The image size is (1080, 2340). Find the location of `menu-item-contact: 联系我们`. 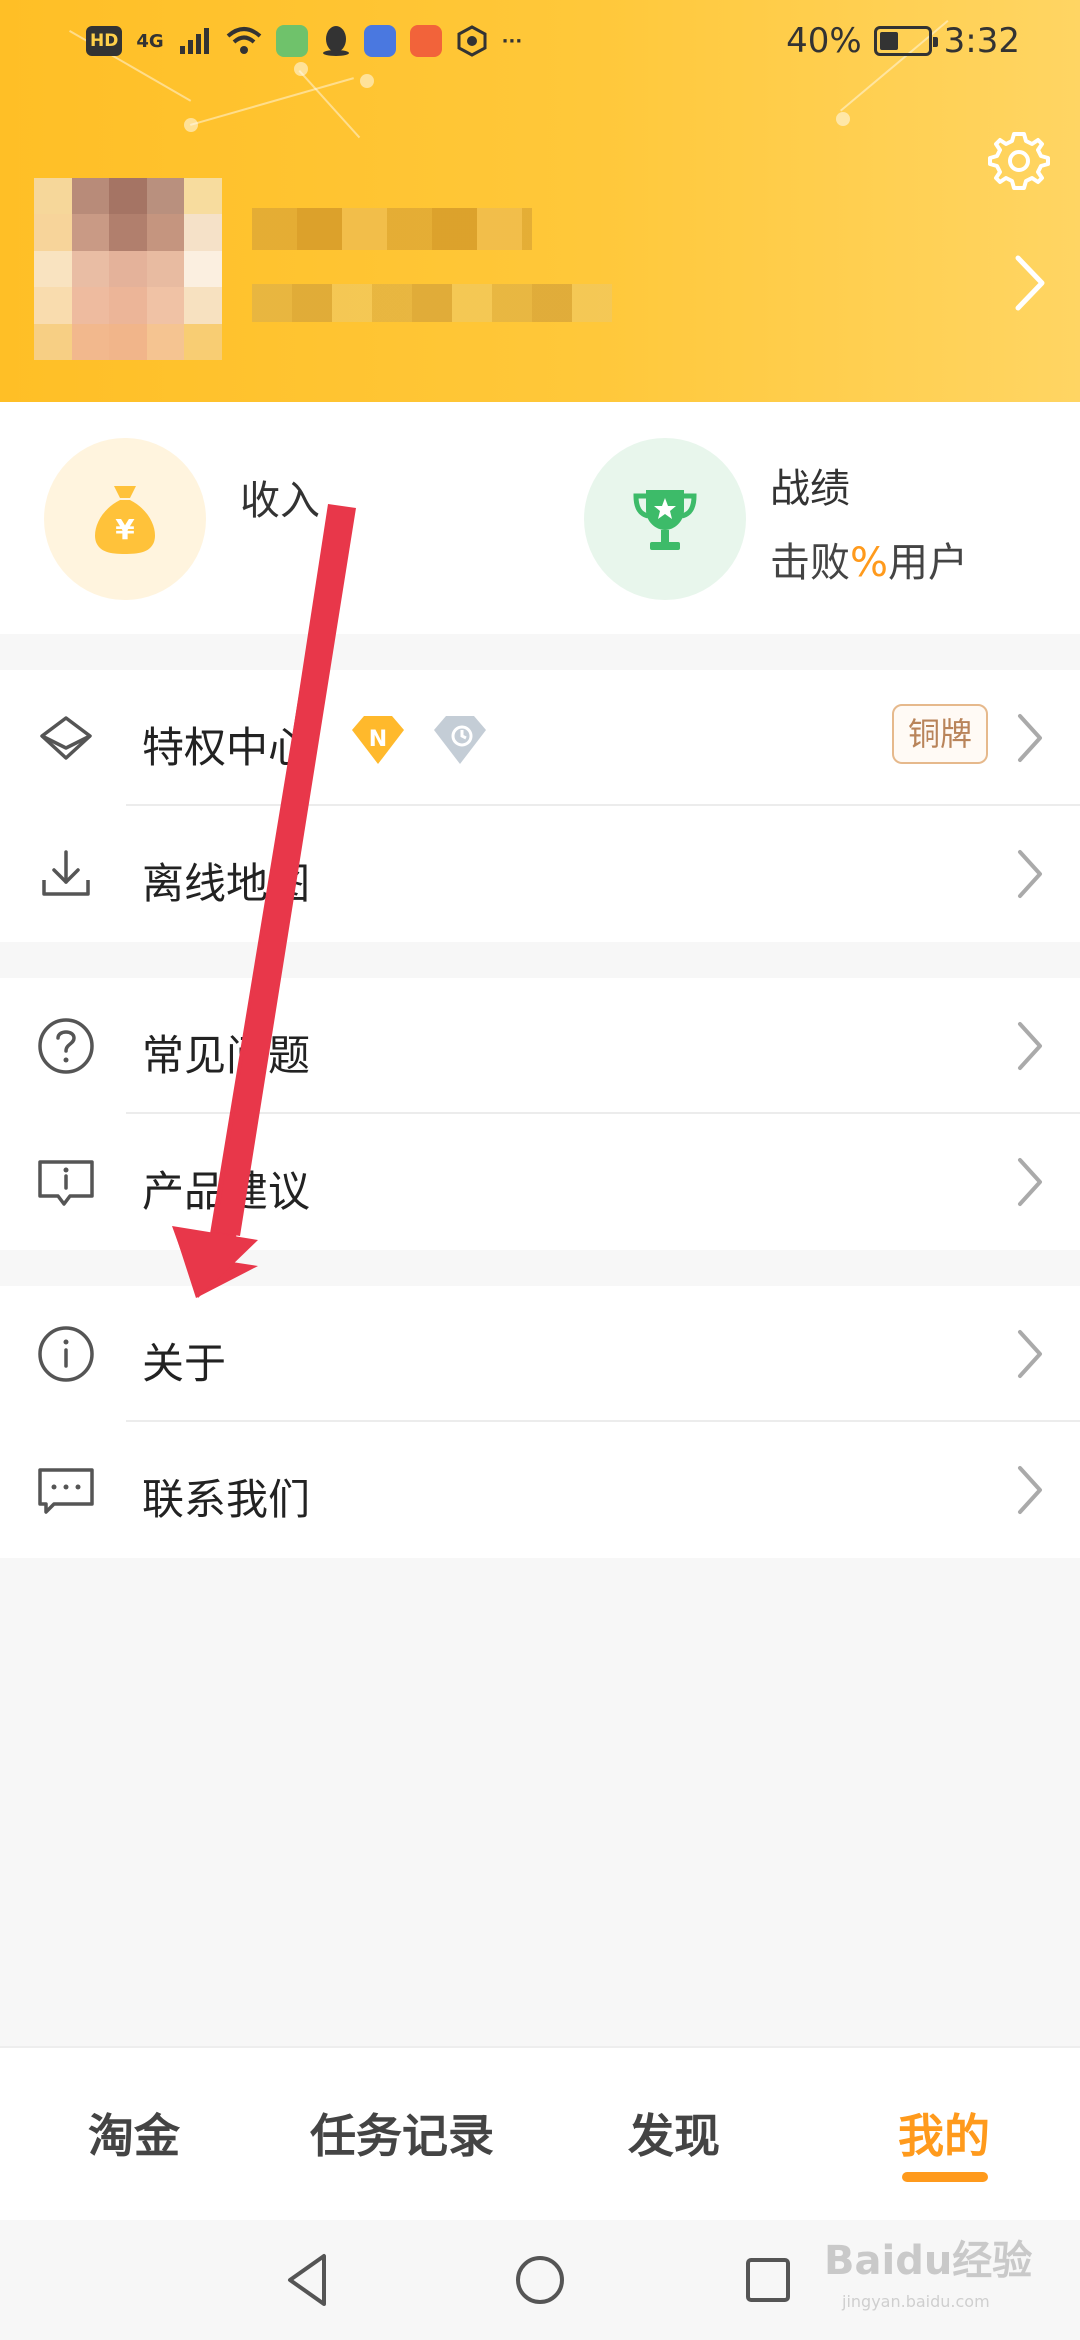

menu-item-contact: 联系我们 is located at coordinates (540, 1490).